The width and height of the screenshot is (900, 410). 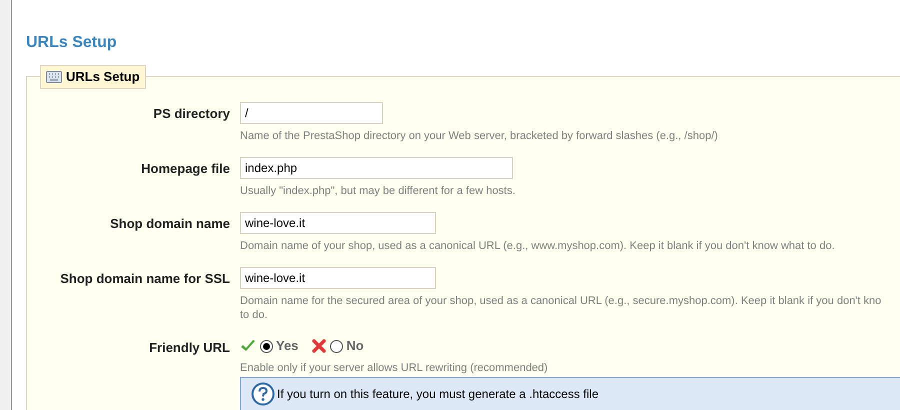 What do you see at coordinates (279, 346) in the screenshot?
I see `radio-option: Yes` at bounding box center [279, 346].